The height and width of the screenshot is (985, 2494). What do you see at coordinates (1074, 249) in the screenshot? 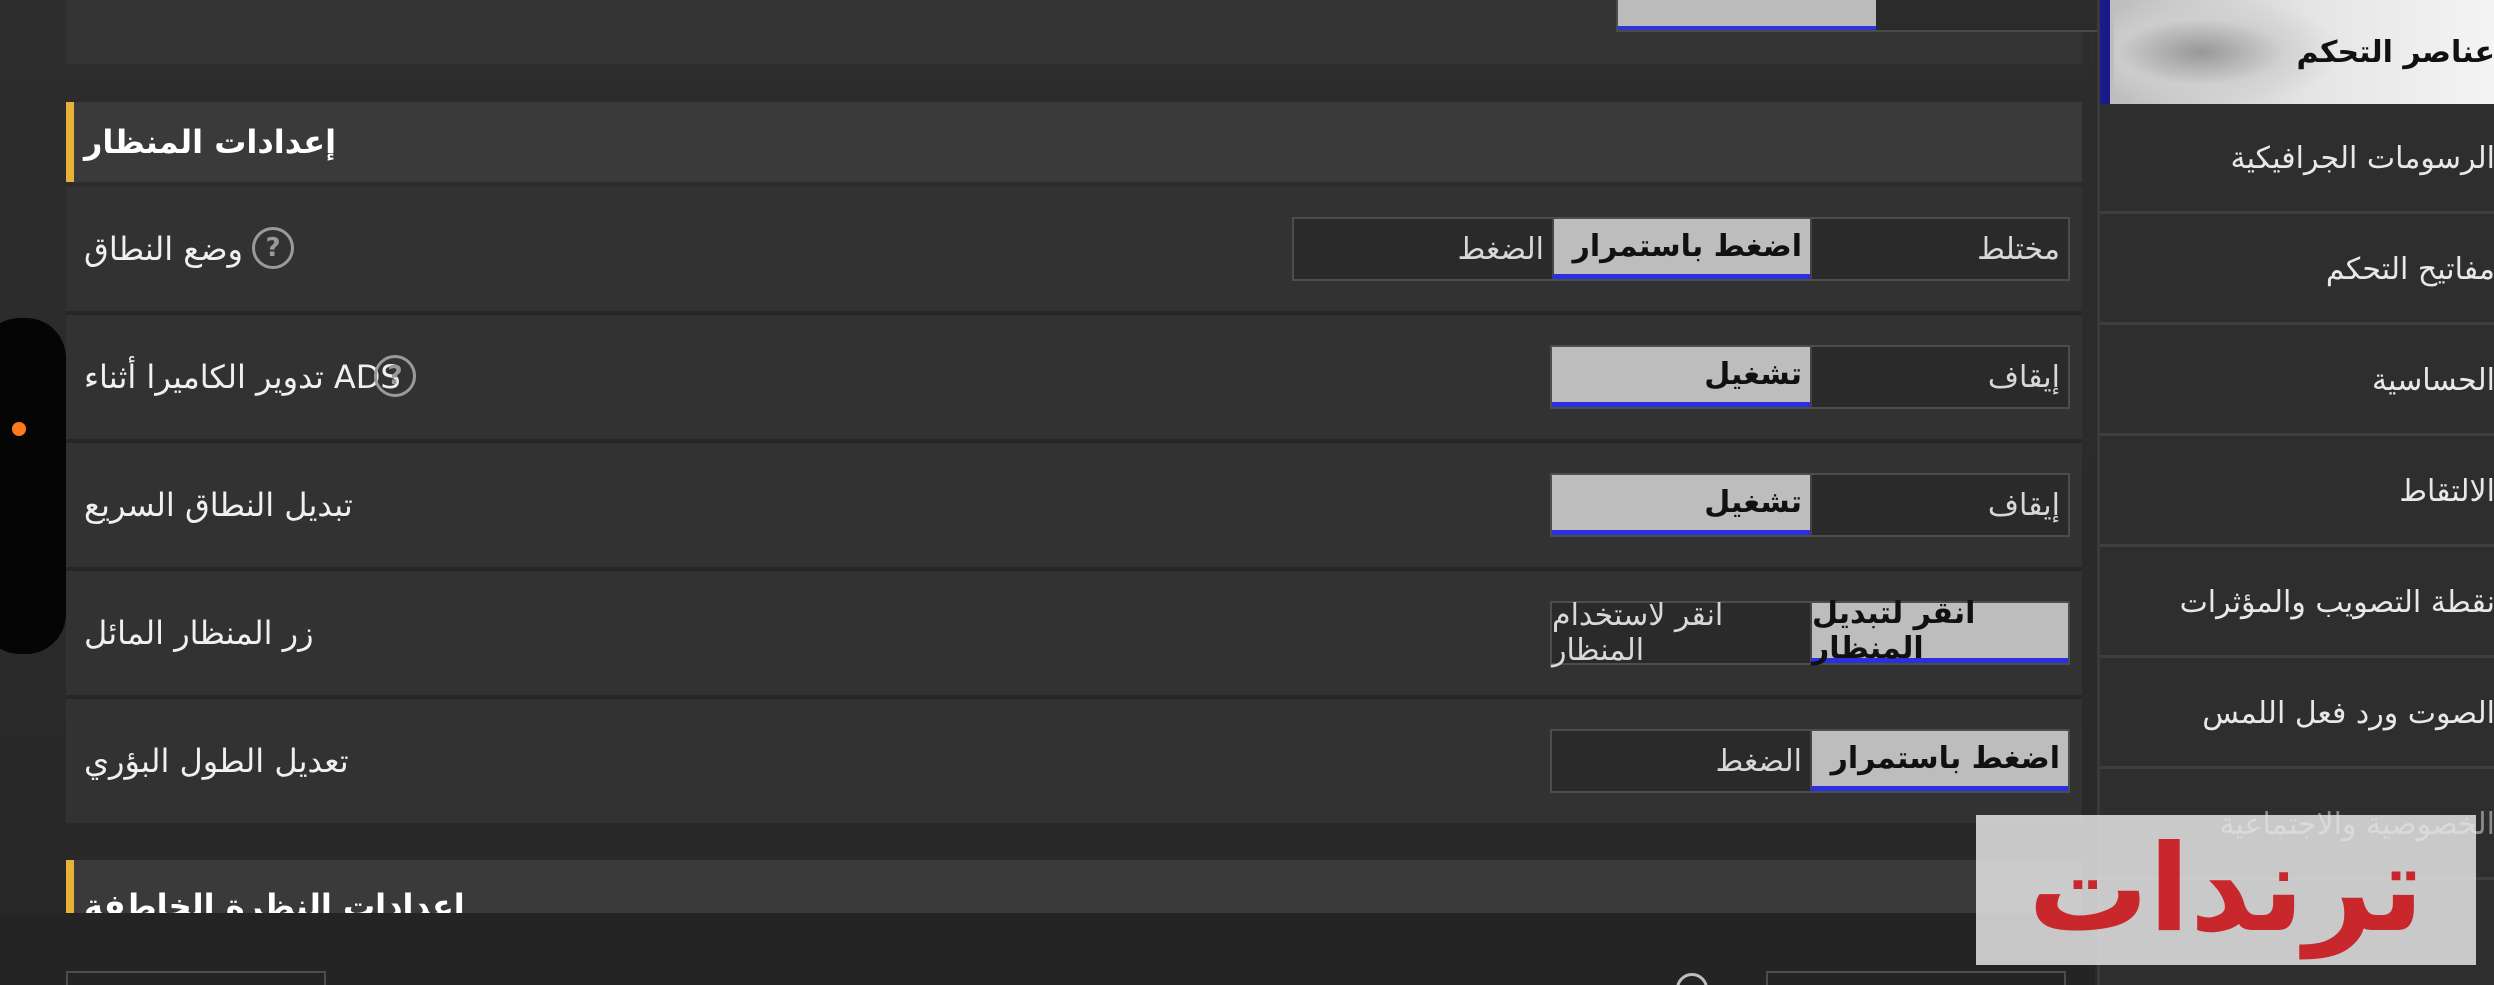
I see `setting-row-scope-mode: وضع النطاق ? الضغط اضغط باستمرار مختلط` at bounding box center [1074, 249].